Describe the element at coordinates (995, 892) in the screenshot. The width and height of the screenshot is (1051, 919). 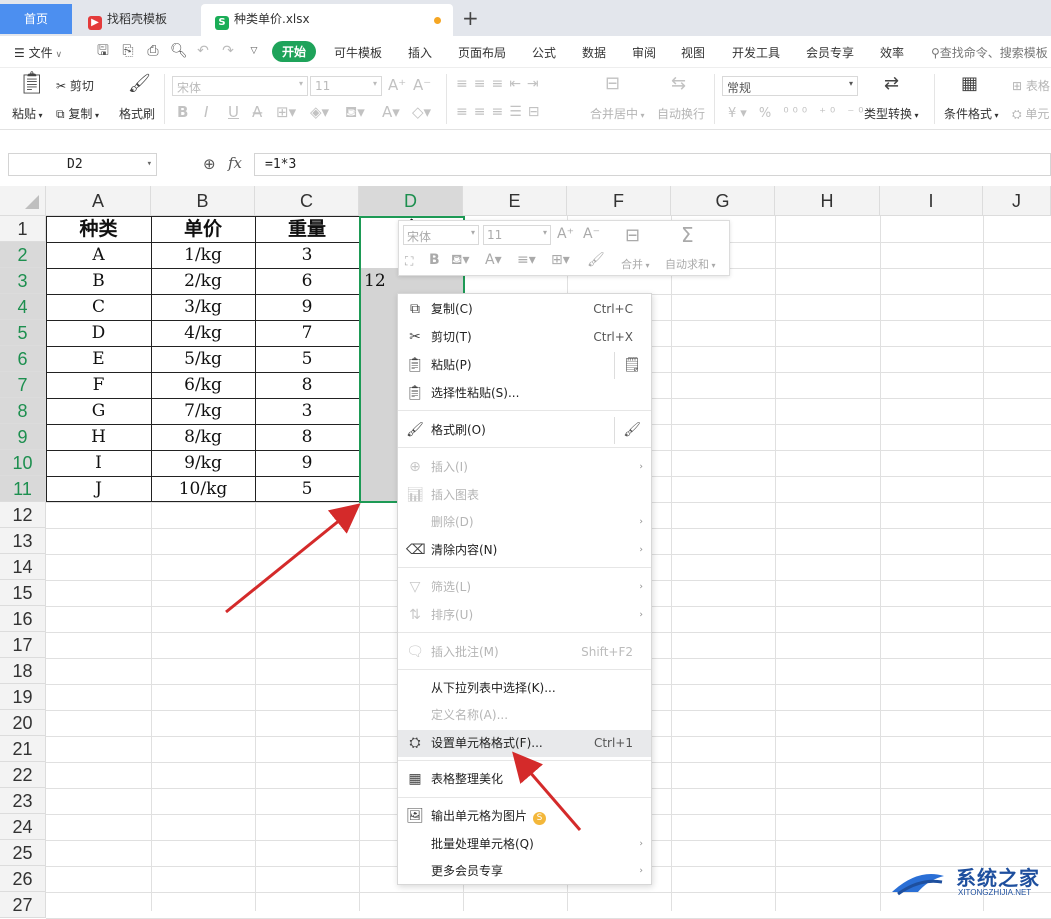
I see `watermark-url: XITONGZHIJIA.NET` at that location.